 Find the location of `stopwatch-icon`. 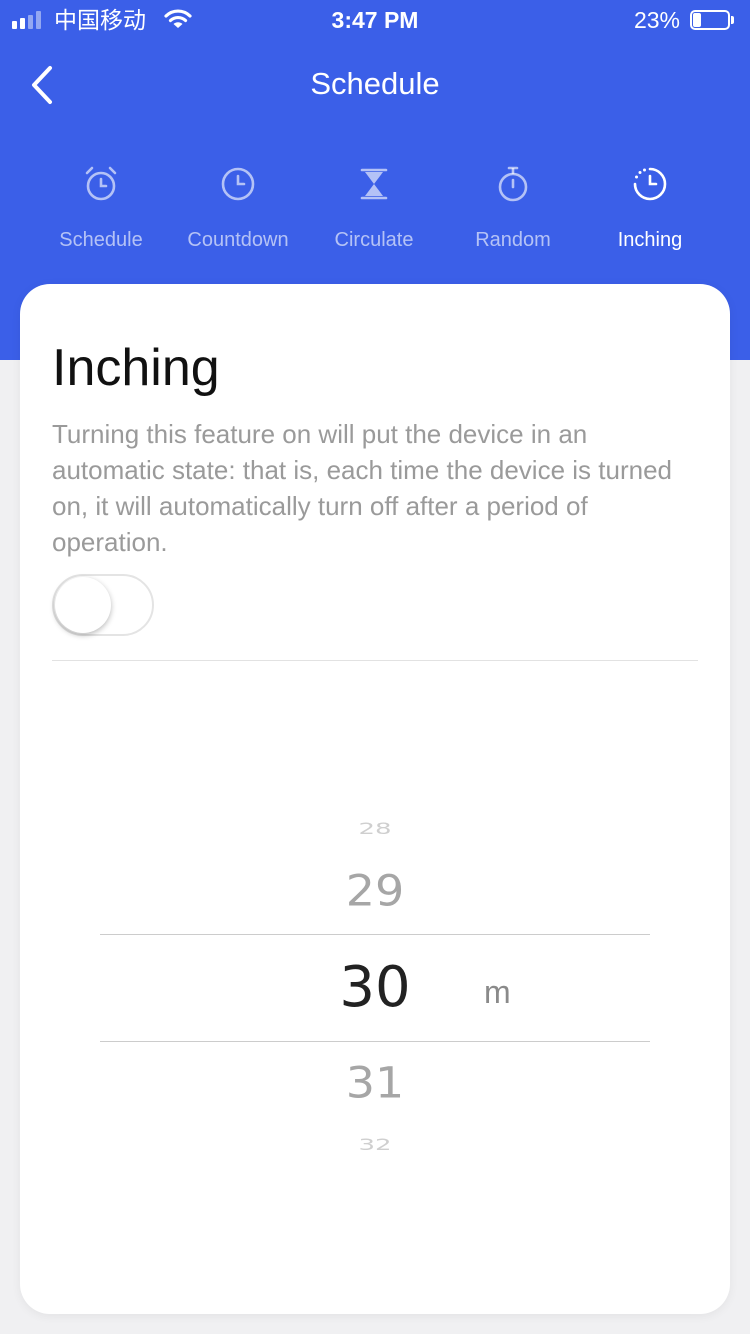

stopwatch-icon is located at coordinates (513, 184).